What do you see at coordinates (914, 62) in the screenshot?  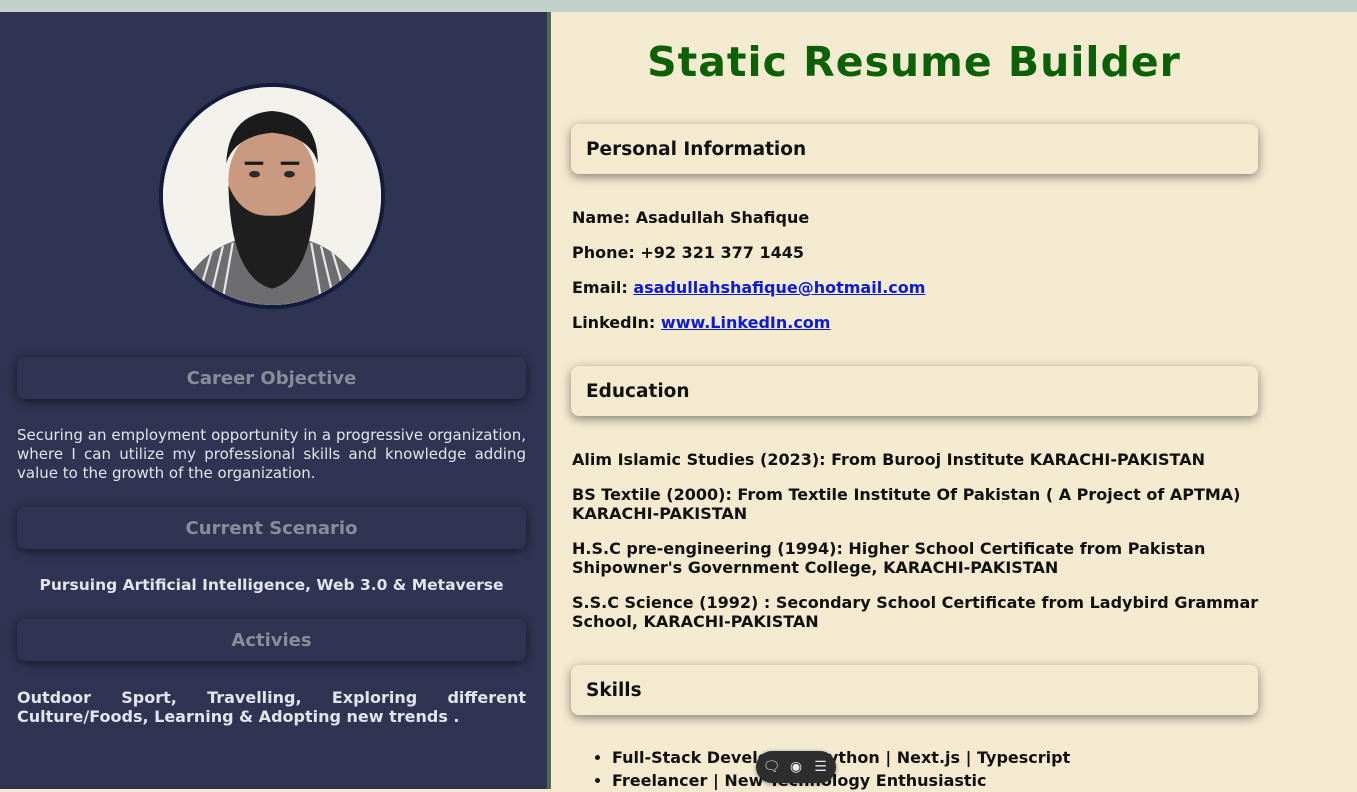 I see `page-title: Static Resume Builder` at bounding box center [914, 62].